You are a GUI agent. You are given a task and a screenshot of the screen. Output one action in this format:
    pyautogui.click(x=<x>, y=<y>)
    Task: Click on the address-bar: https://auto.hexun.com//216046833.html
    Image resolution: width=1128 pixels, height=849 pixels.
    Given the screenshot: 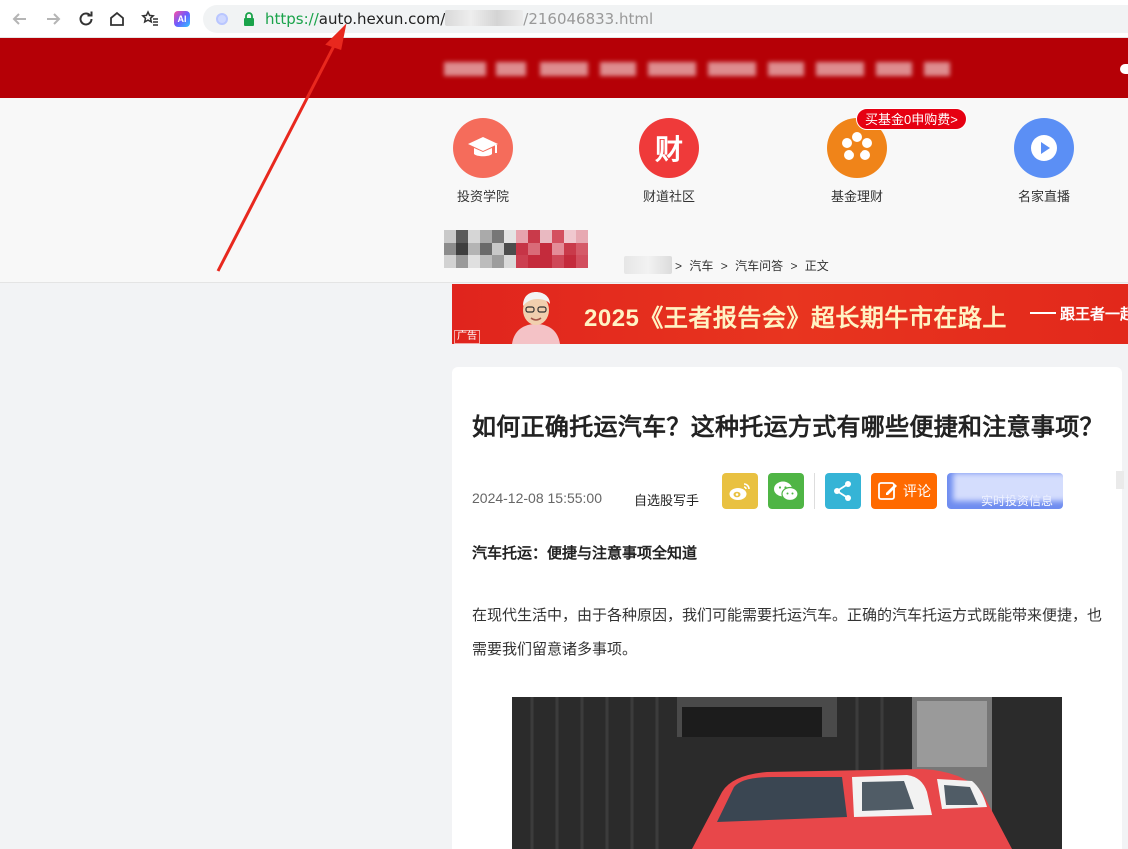 What is the action you would take?
    pyautogui.click(x=665, y=19)
    